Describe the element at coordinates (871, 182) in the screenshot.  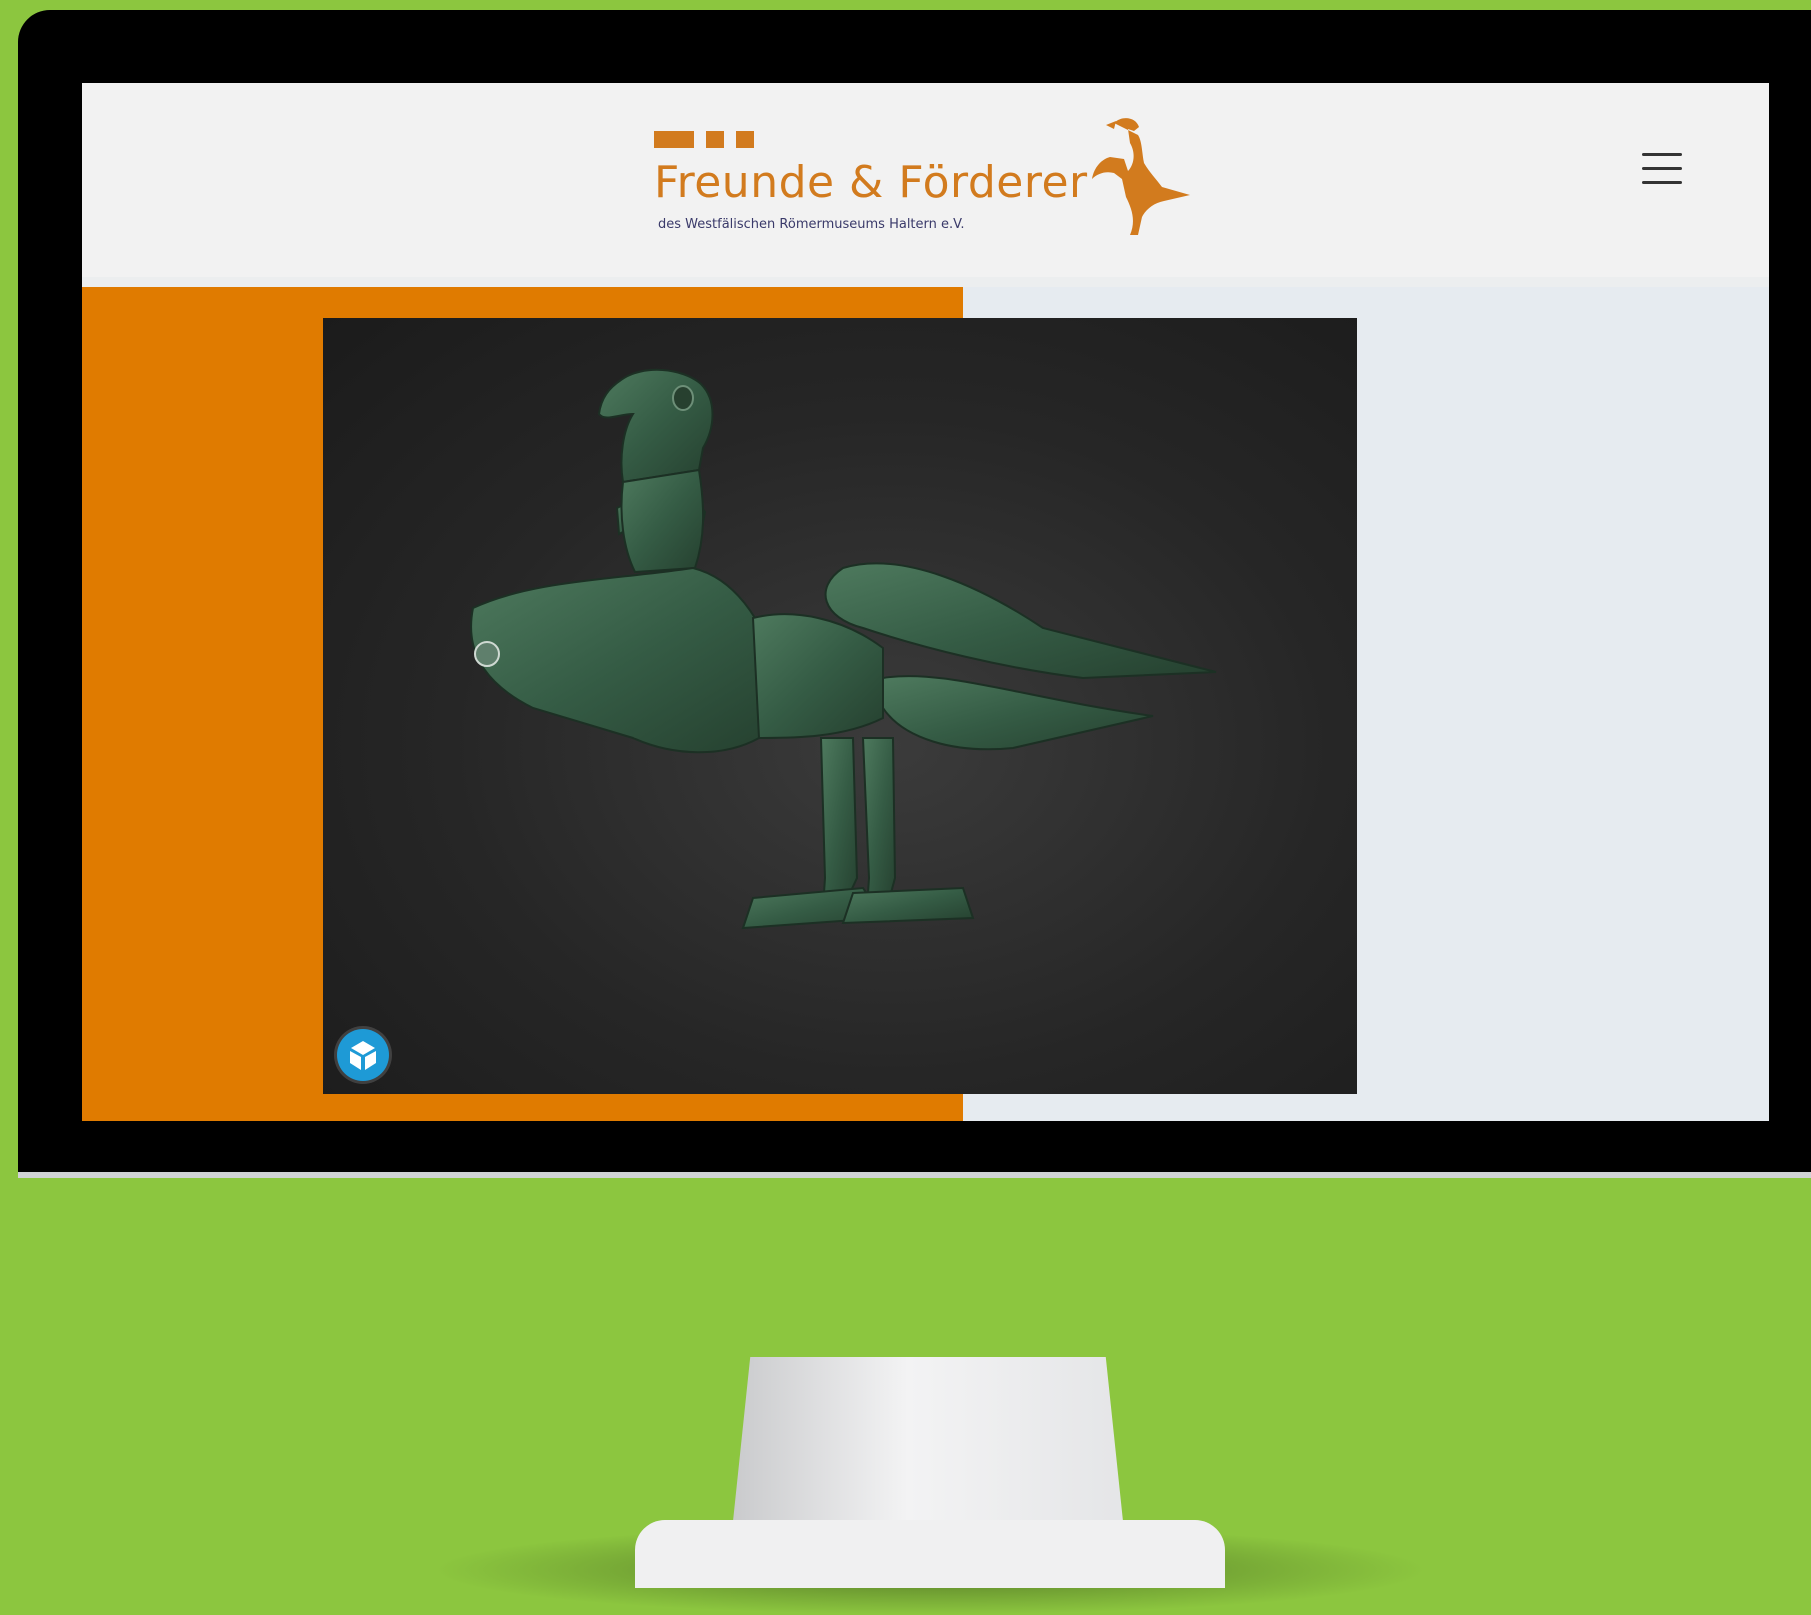
I see `logo-title: Freunde & Förderer` at that location.